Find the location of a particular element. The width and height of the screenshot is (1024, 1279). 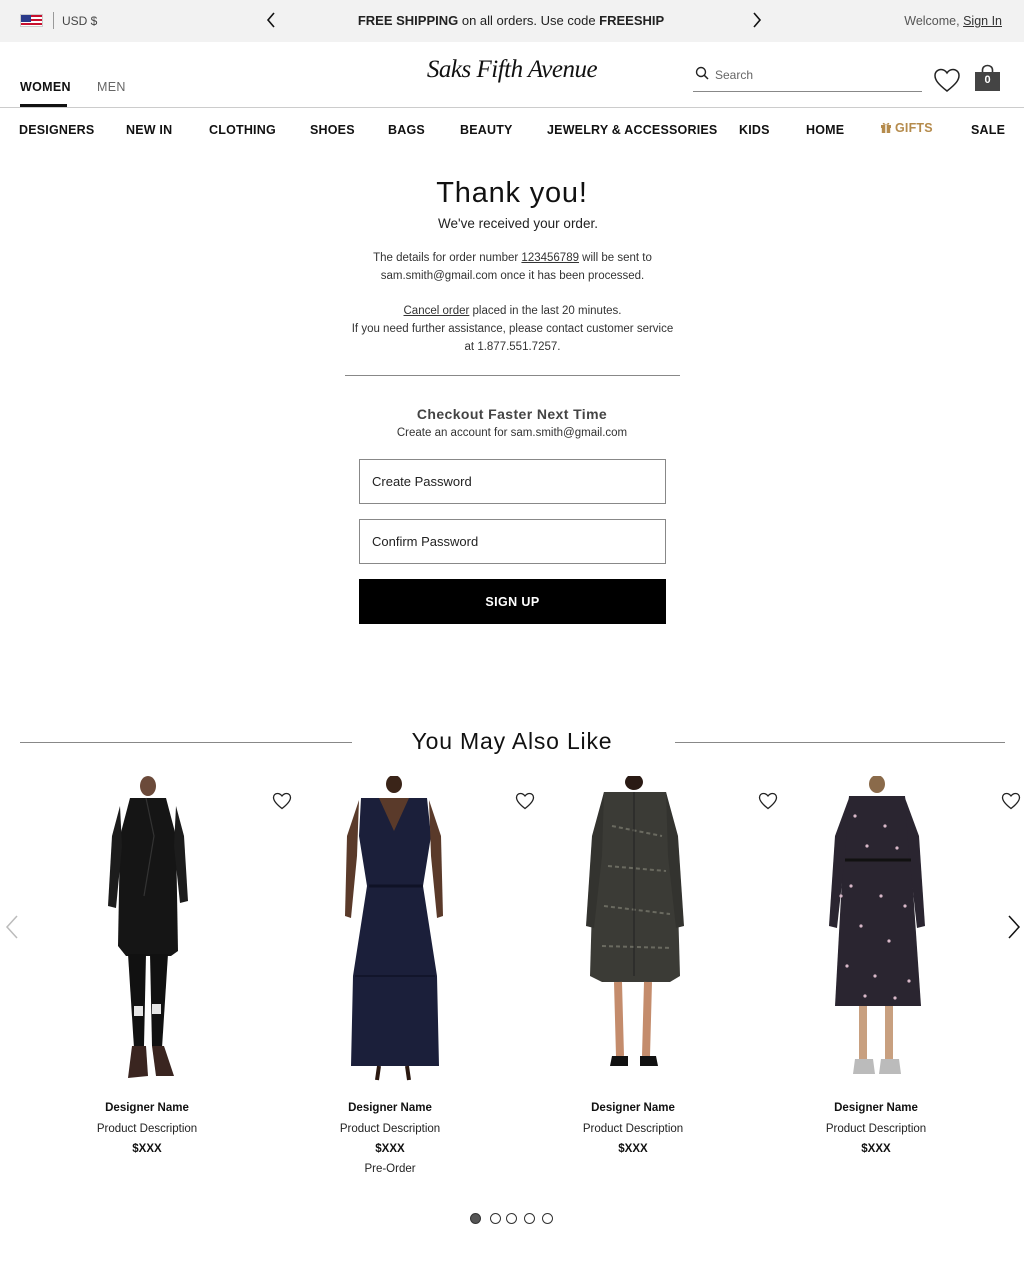

search-bar is located at coordinates (807, 77).